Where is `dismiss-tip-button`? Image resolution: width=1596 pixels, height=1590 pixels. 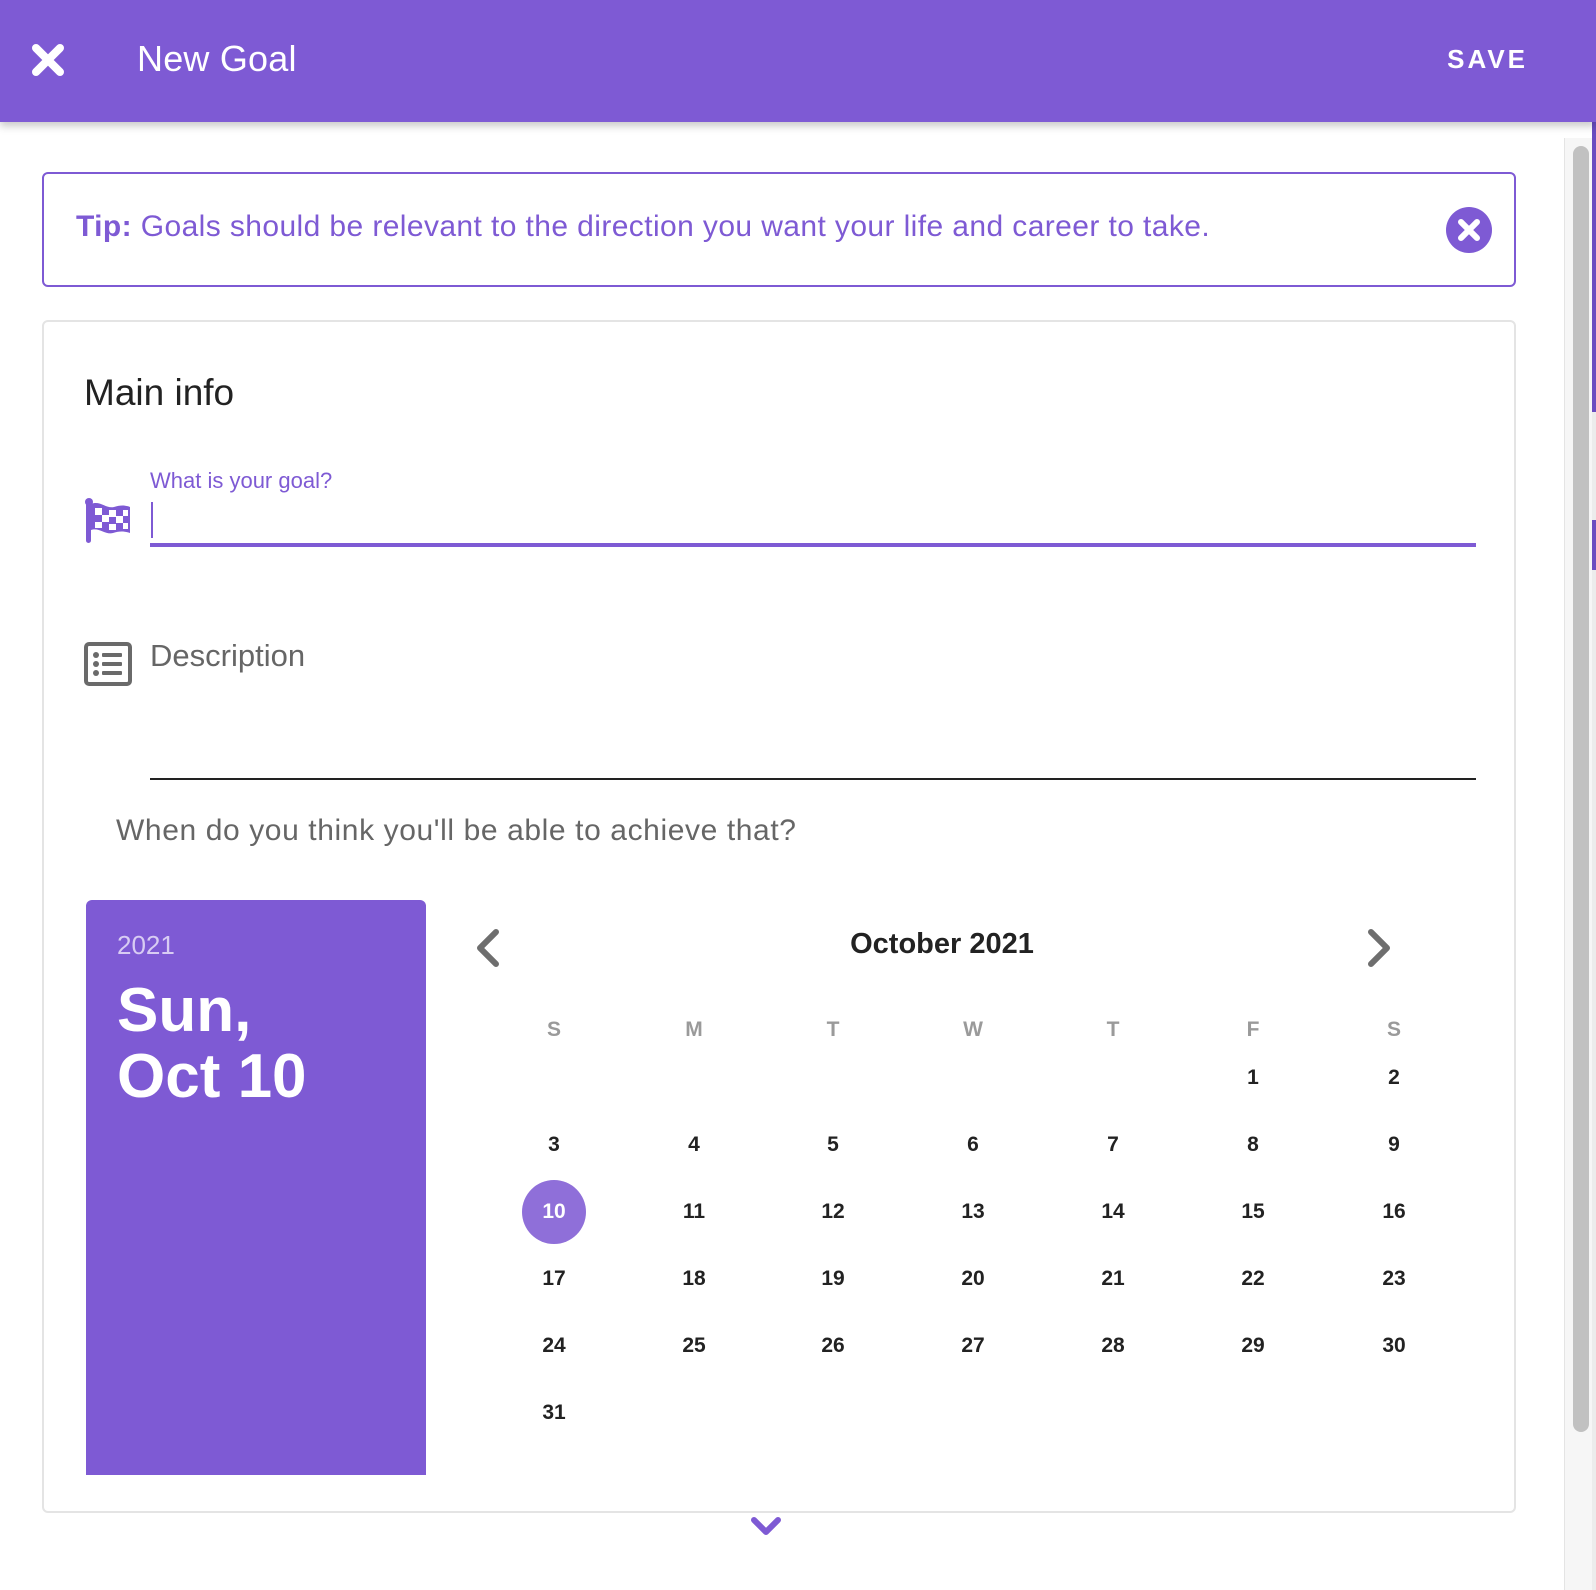 dismiss-tip-button is located at coordinates (1469, 230).